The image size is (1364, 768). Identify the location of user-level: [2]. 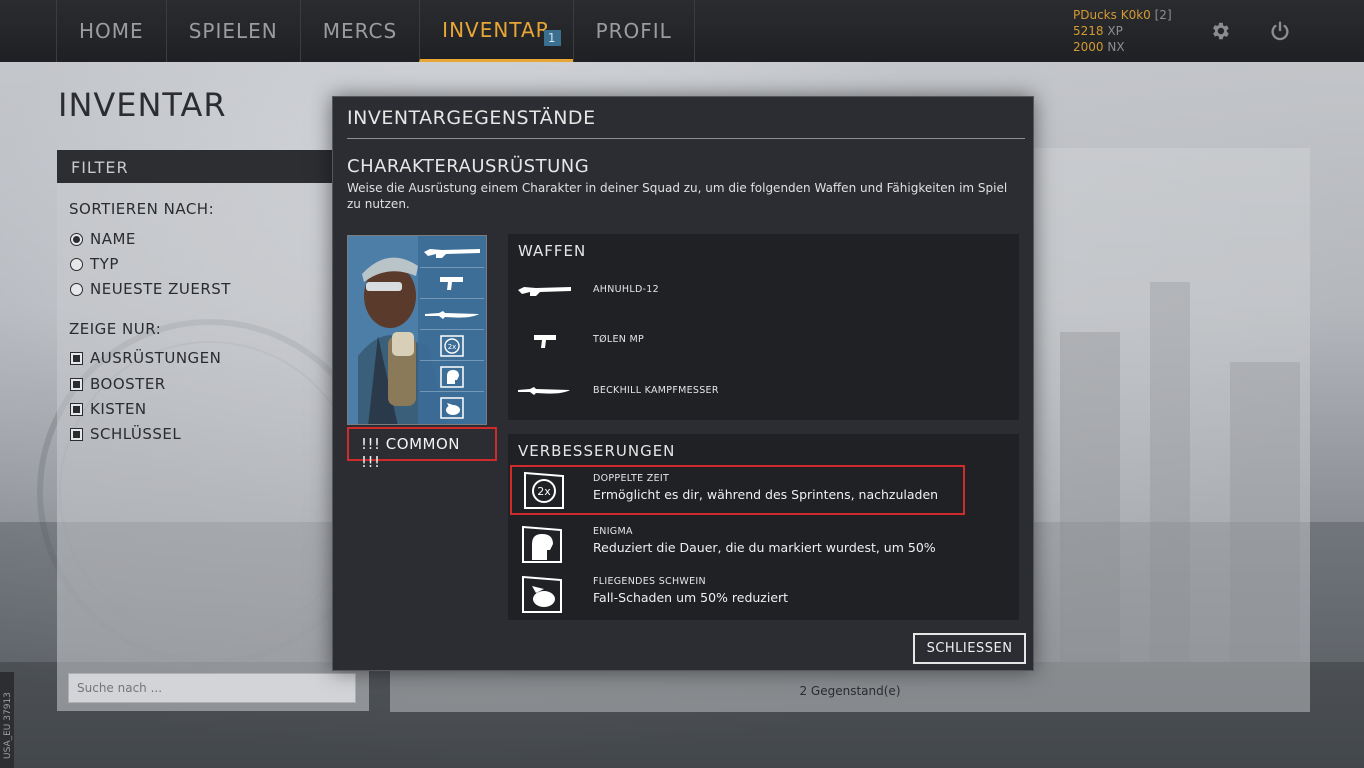
(1163, 15).